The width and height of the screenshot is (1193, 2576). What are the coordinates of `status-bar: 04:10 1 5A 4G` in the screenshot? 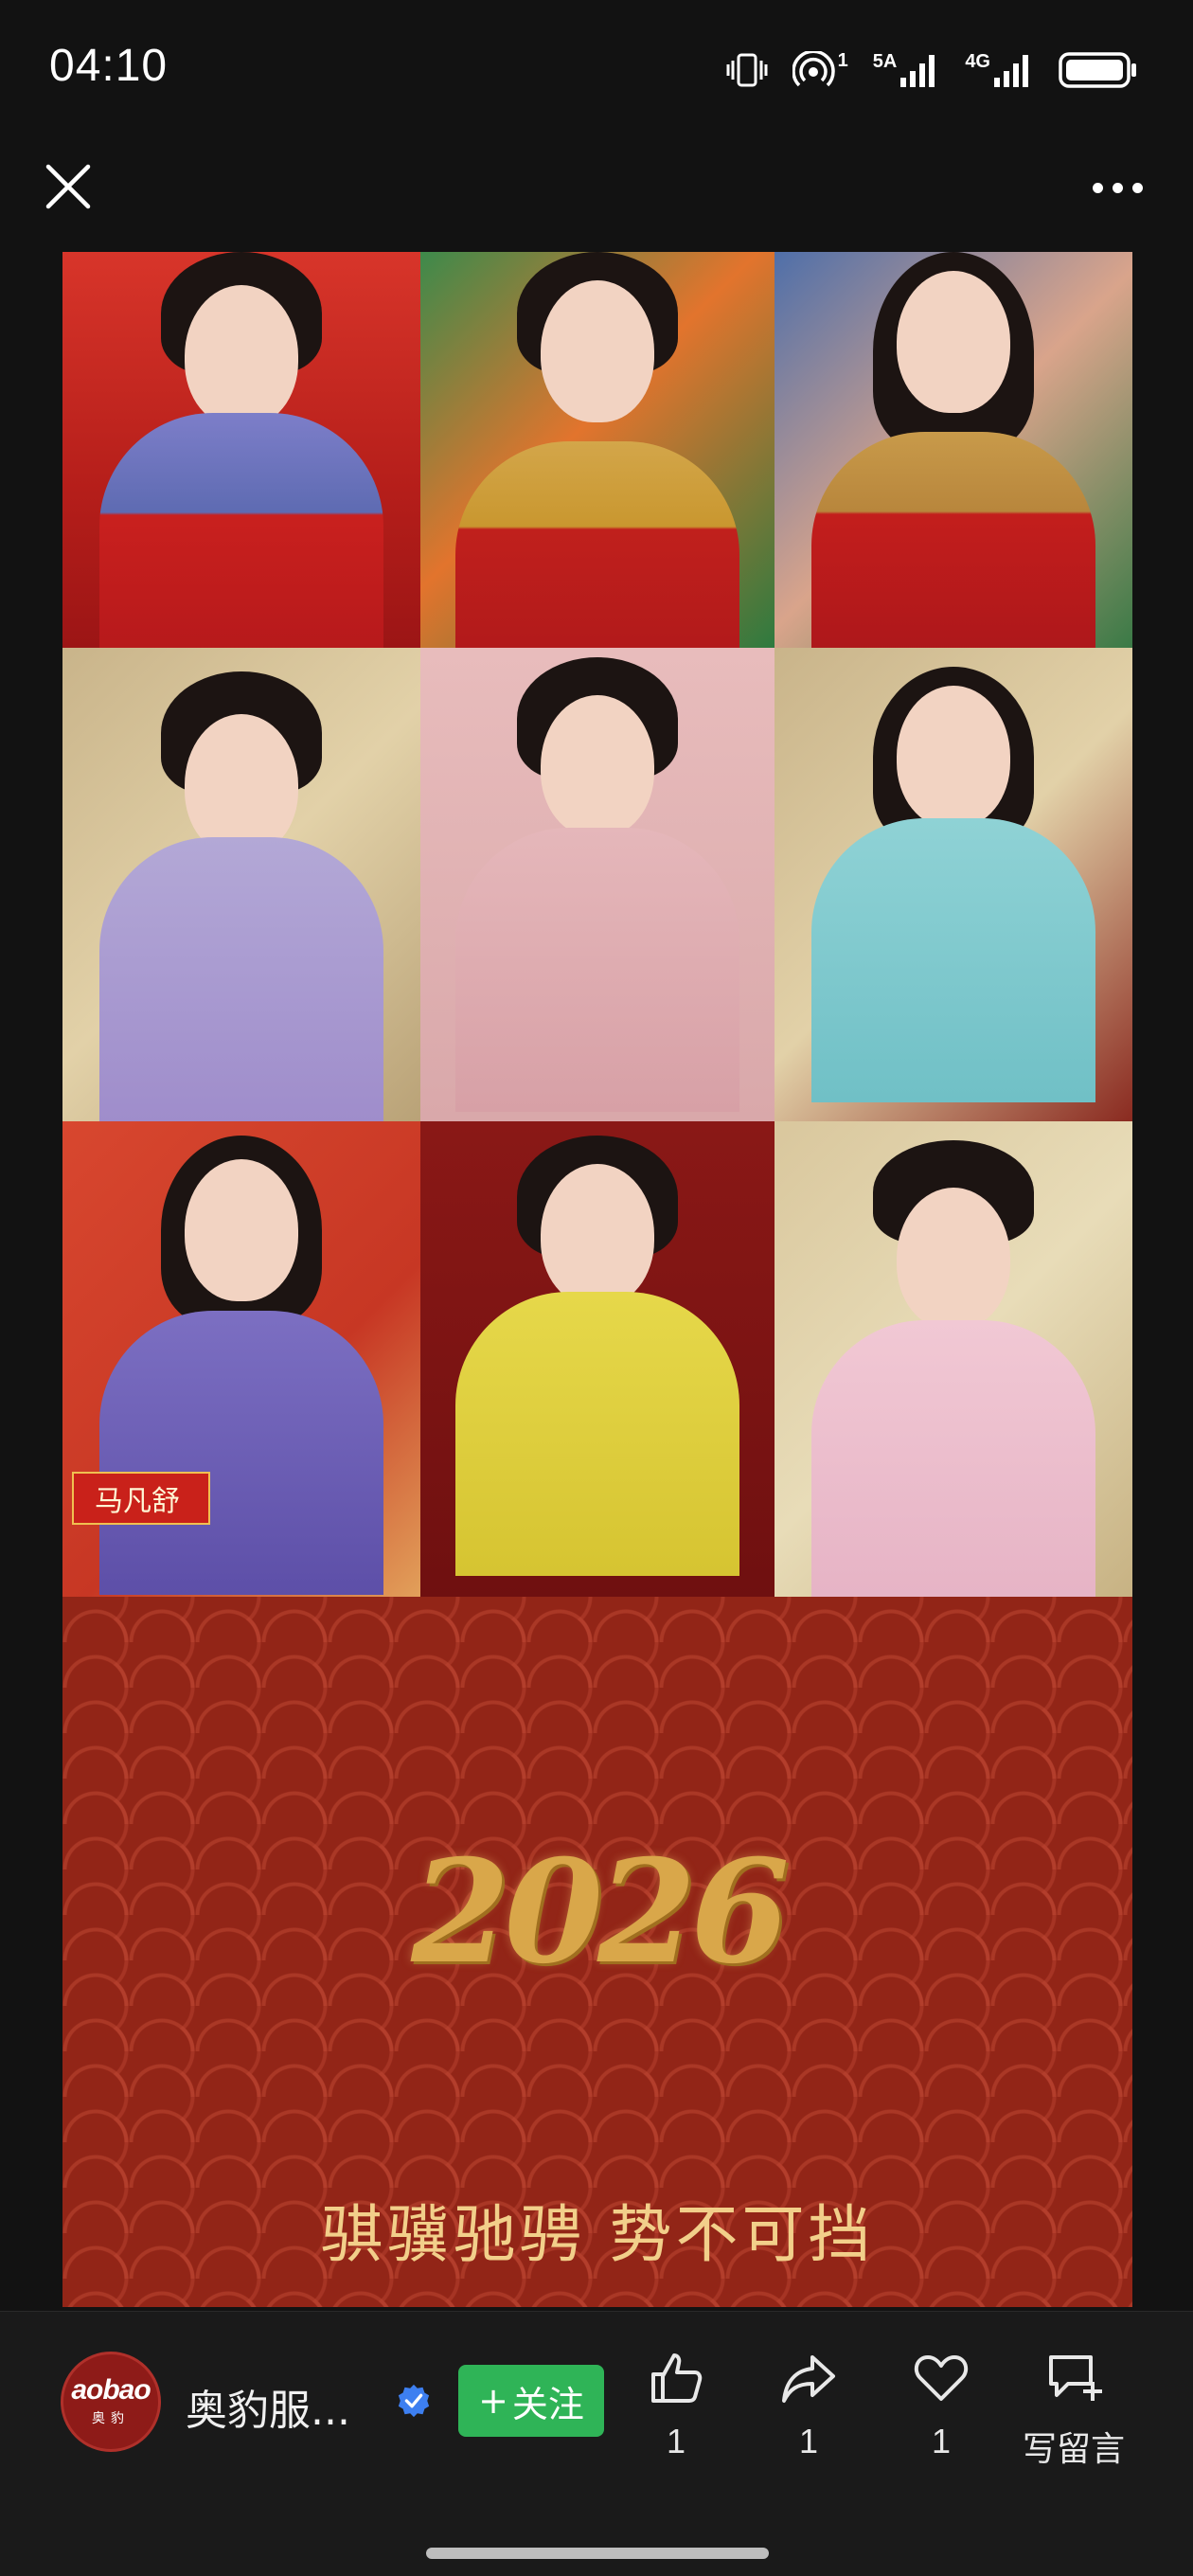 It's located at (596, 71).